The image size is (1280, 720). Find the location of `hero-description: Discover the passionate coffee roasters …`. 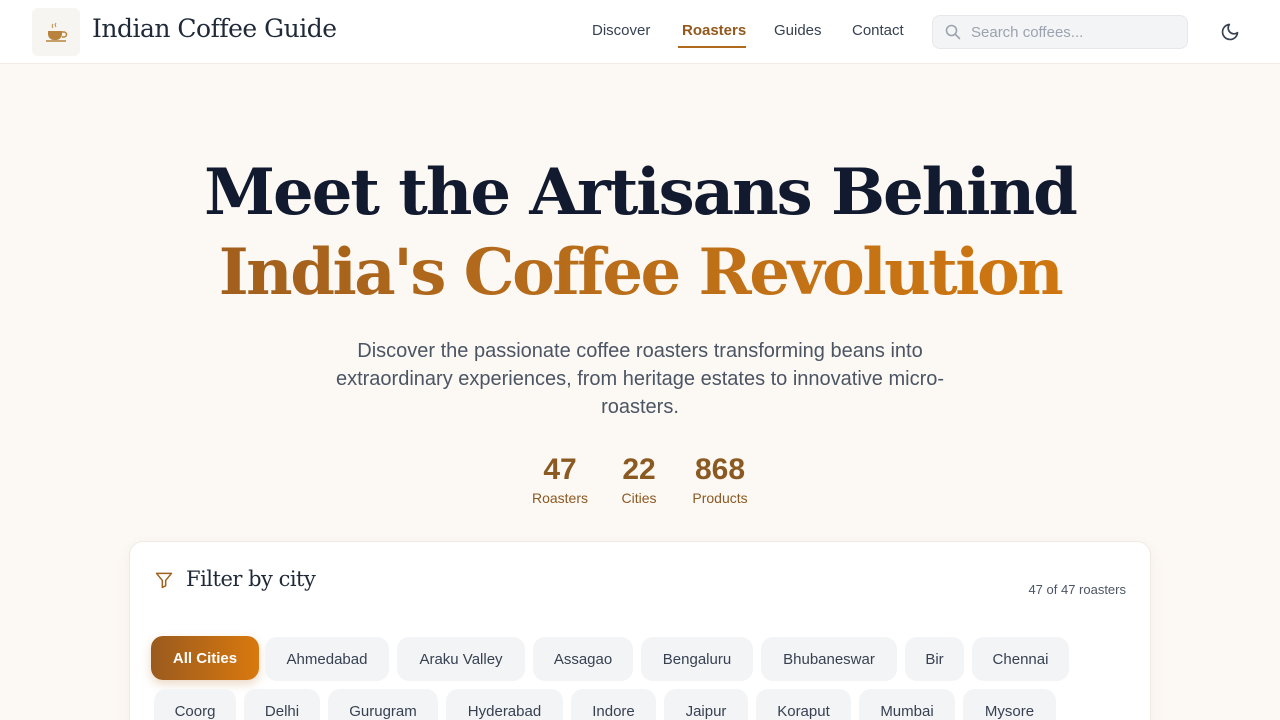

hero-description: Discover the passionate coffee roasters … is located at coordinates (640, 379).